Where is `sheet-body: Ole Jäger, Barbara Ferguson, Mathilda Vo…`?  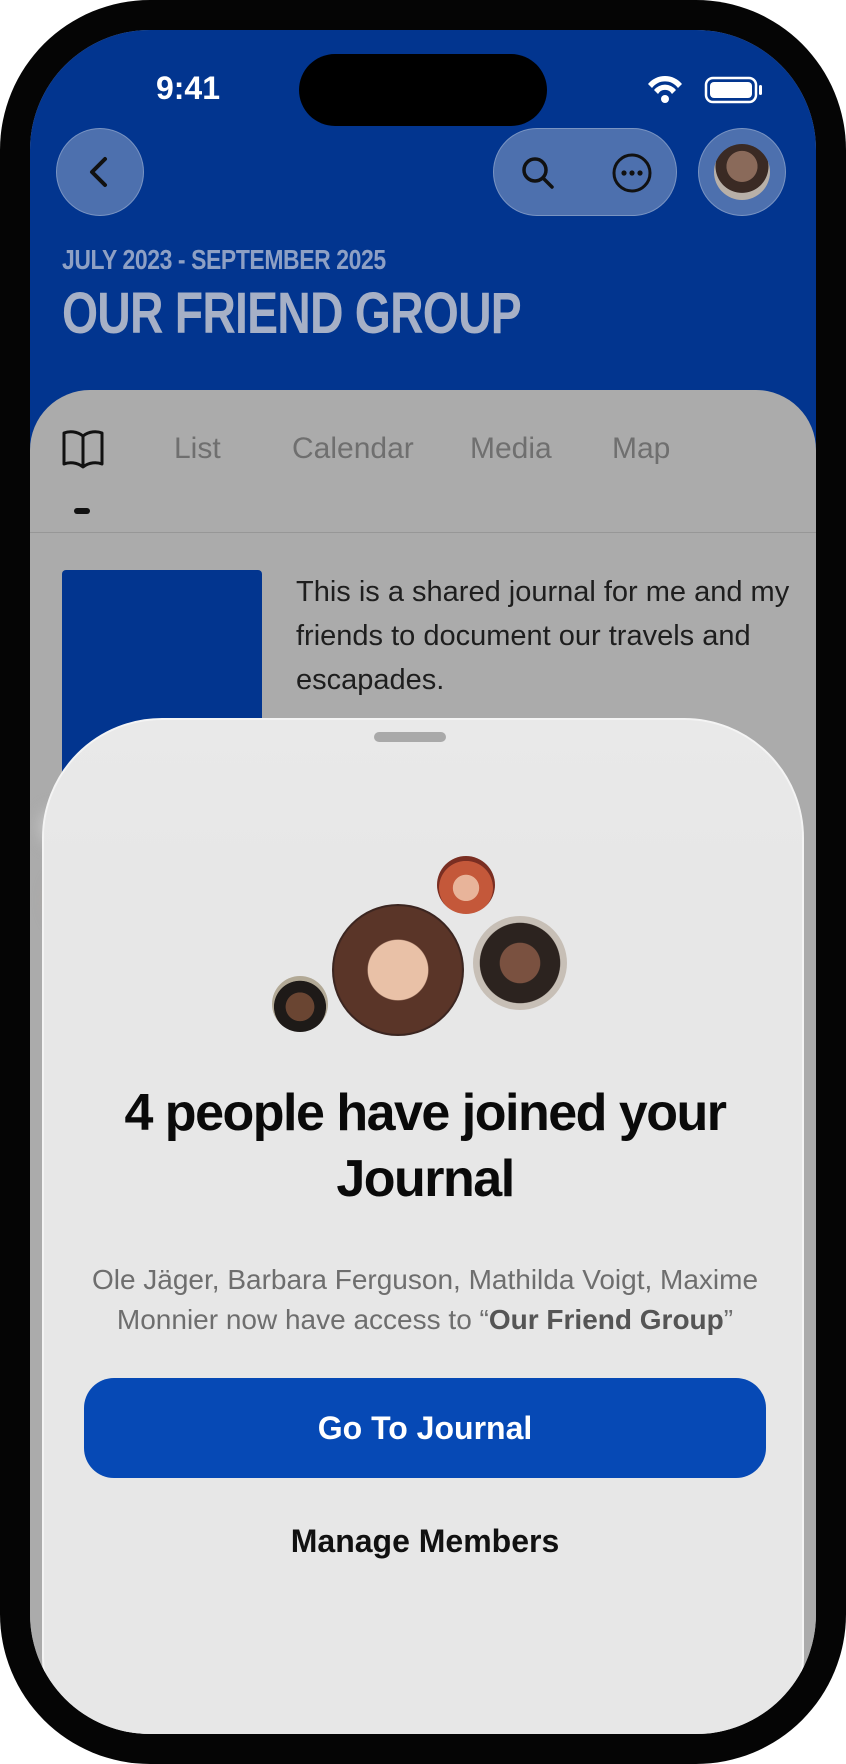 sheet-body: Ole Jäger, Barbara Ferguson, Mathilda Vo… is located at coordinates (425, 1300).